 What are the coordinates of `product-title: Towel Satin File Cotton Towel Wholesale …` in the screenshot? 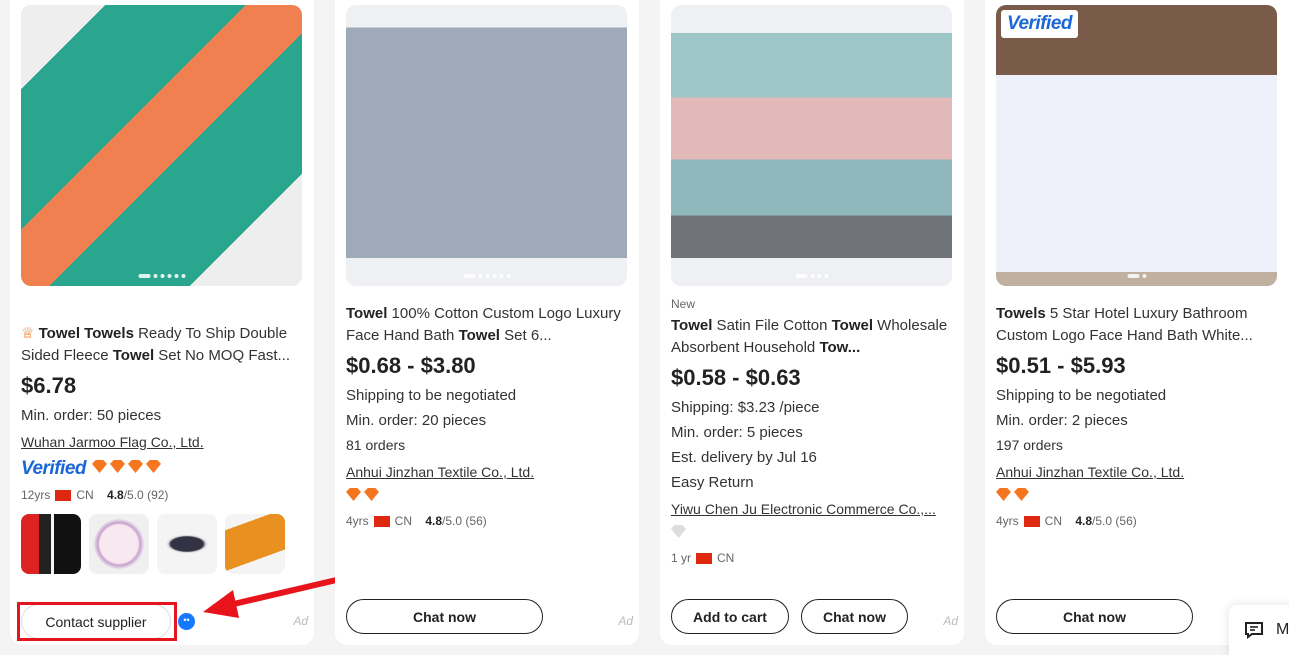 It's located at (812, 337).